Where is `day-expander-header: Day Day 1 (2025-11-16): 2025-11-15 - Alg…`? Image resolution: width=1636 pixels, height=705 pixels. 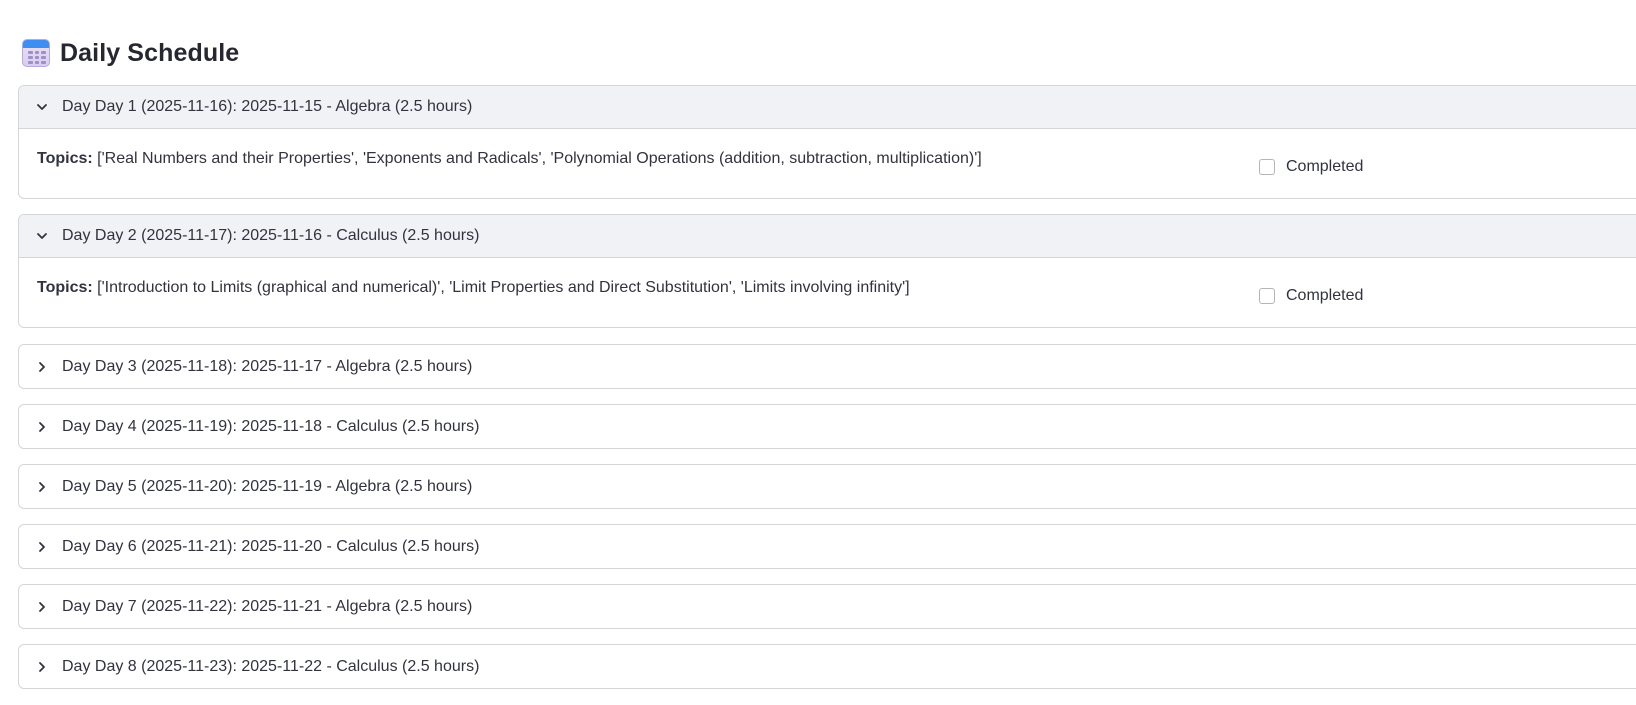
day-expander-header: Day Day 1 (2025-11-16): 2025-11-15 - Alg… is located at coordinates (827, 107).